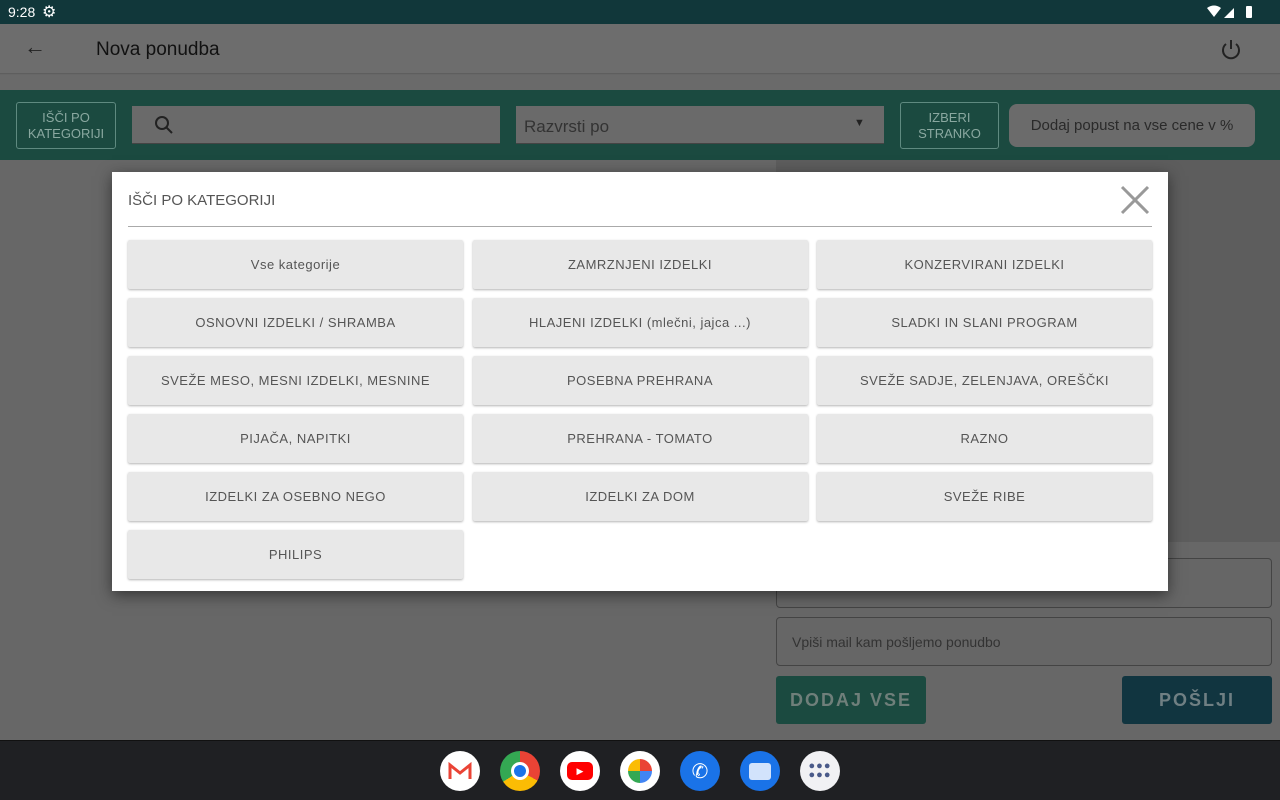 The image size is (1280, 800). I want to click on category-button: Vse kategorije, so click(295, 264).